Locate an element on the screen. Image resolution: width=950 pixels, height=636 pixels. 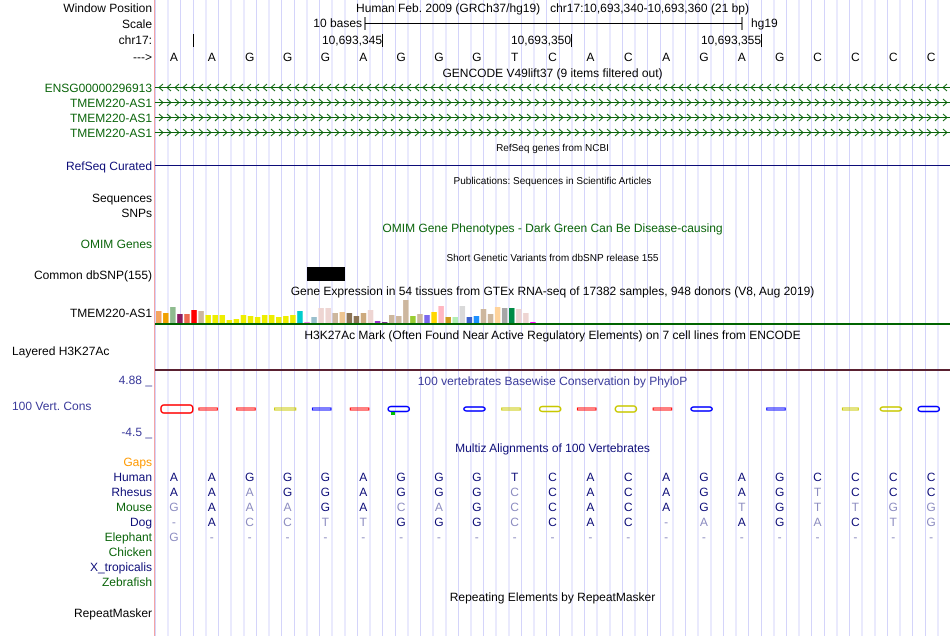
track-label: 100 Vert. Cons is located at coordinates (46, 406).